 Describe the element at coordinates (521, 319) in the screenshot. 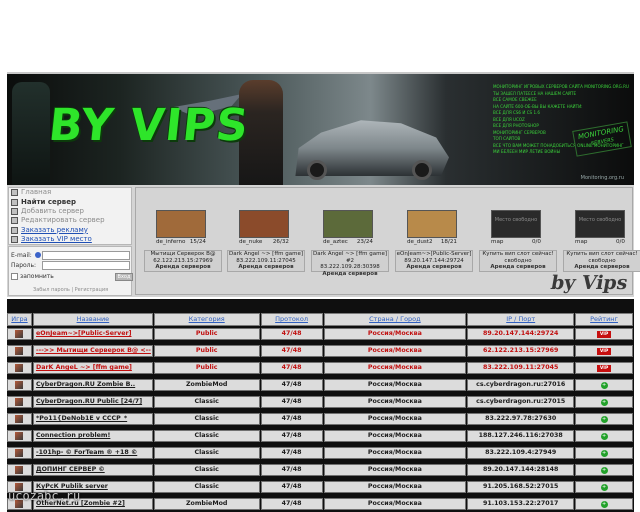

I see `column-header: IP / Порт` at that location.